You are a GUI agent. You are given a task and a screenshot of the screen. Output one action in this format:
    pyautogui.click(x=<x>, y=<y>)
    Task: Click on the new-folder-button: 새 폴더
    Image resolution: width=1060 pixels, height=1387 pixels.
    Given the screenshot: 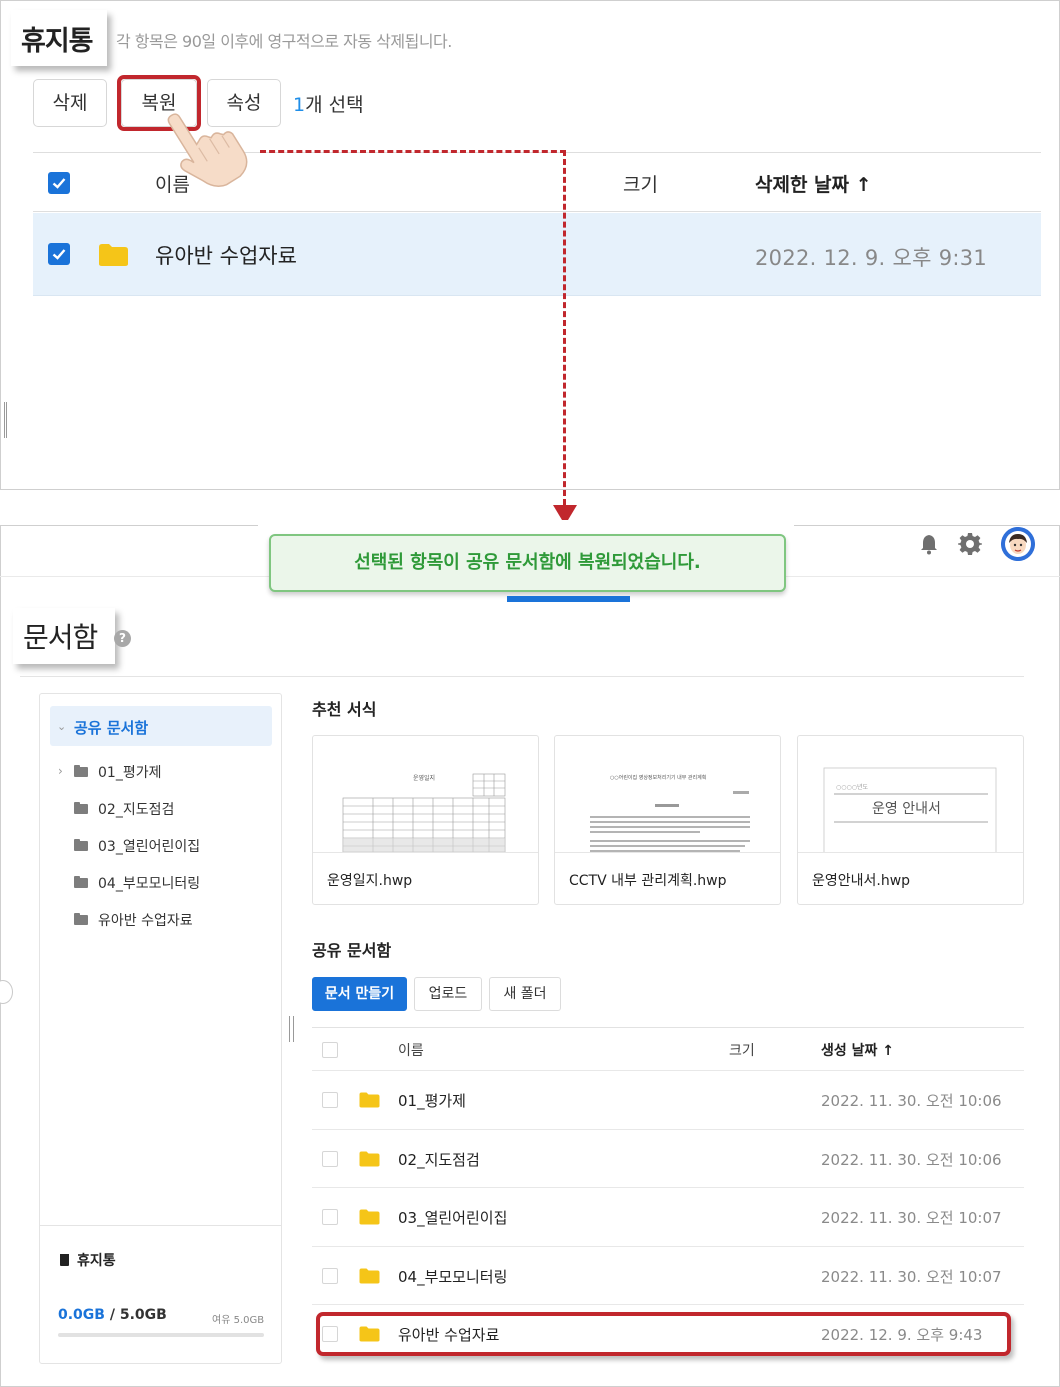 What is the action you would take?
    pyautogui.click(x=525, y=994)
    